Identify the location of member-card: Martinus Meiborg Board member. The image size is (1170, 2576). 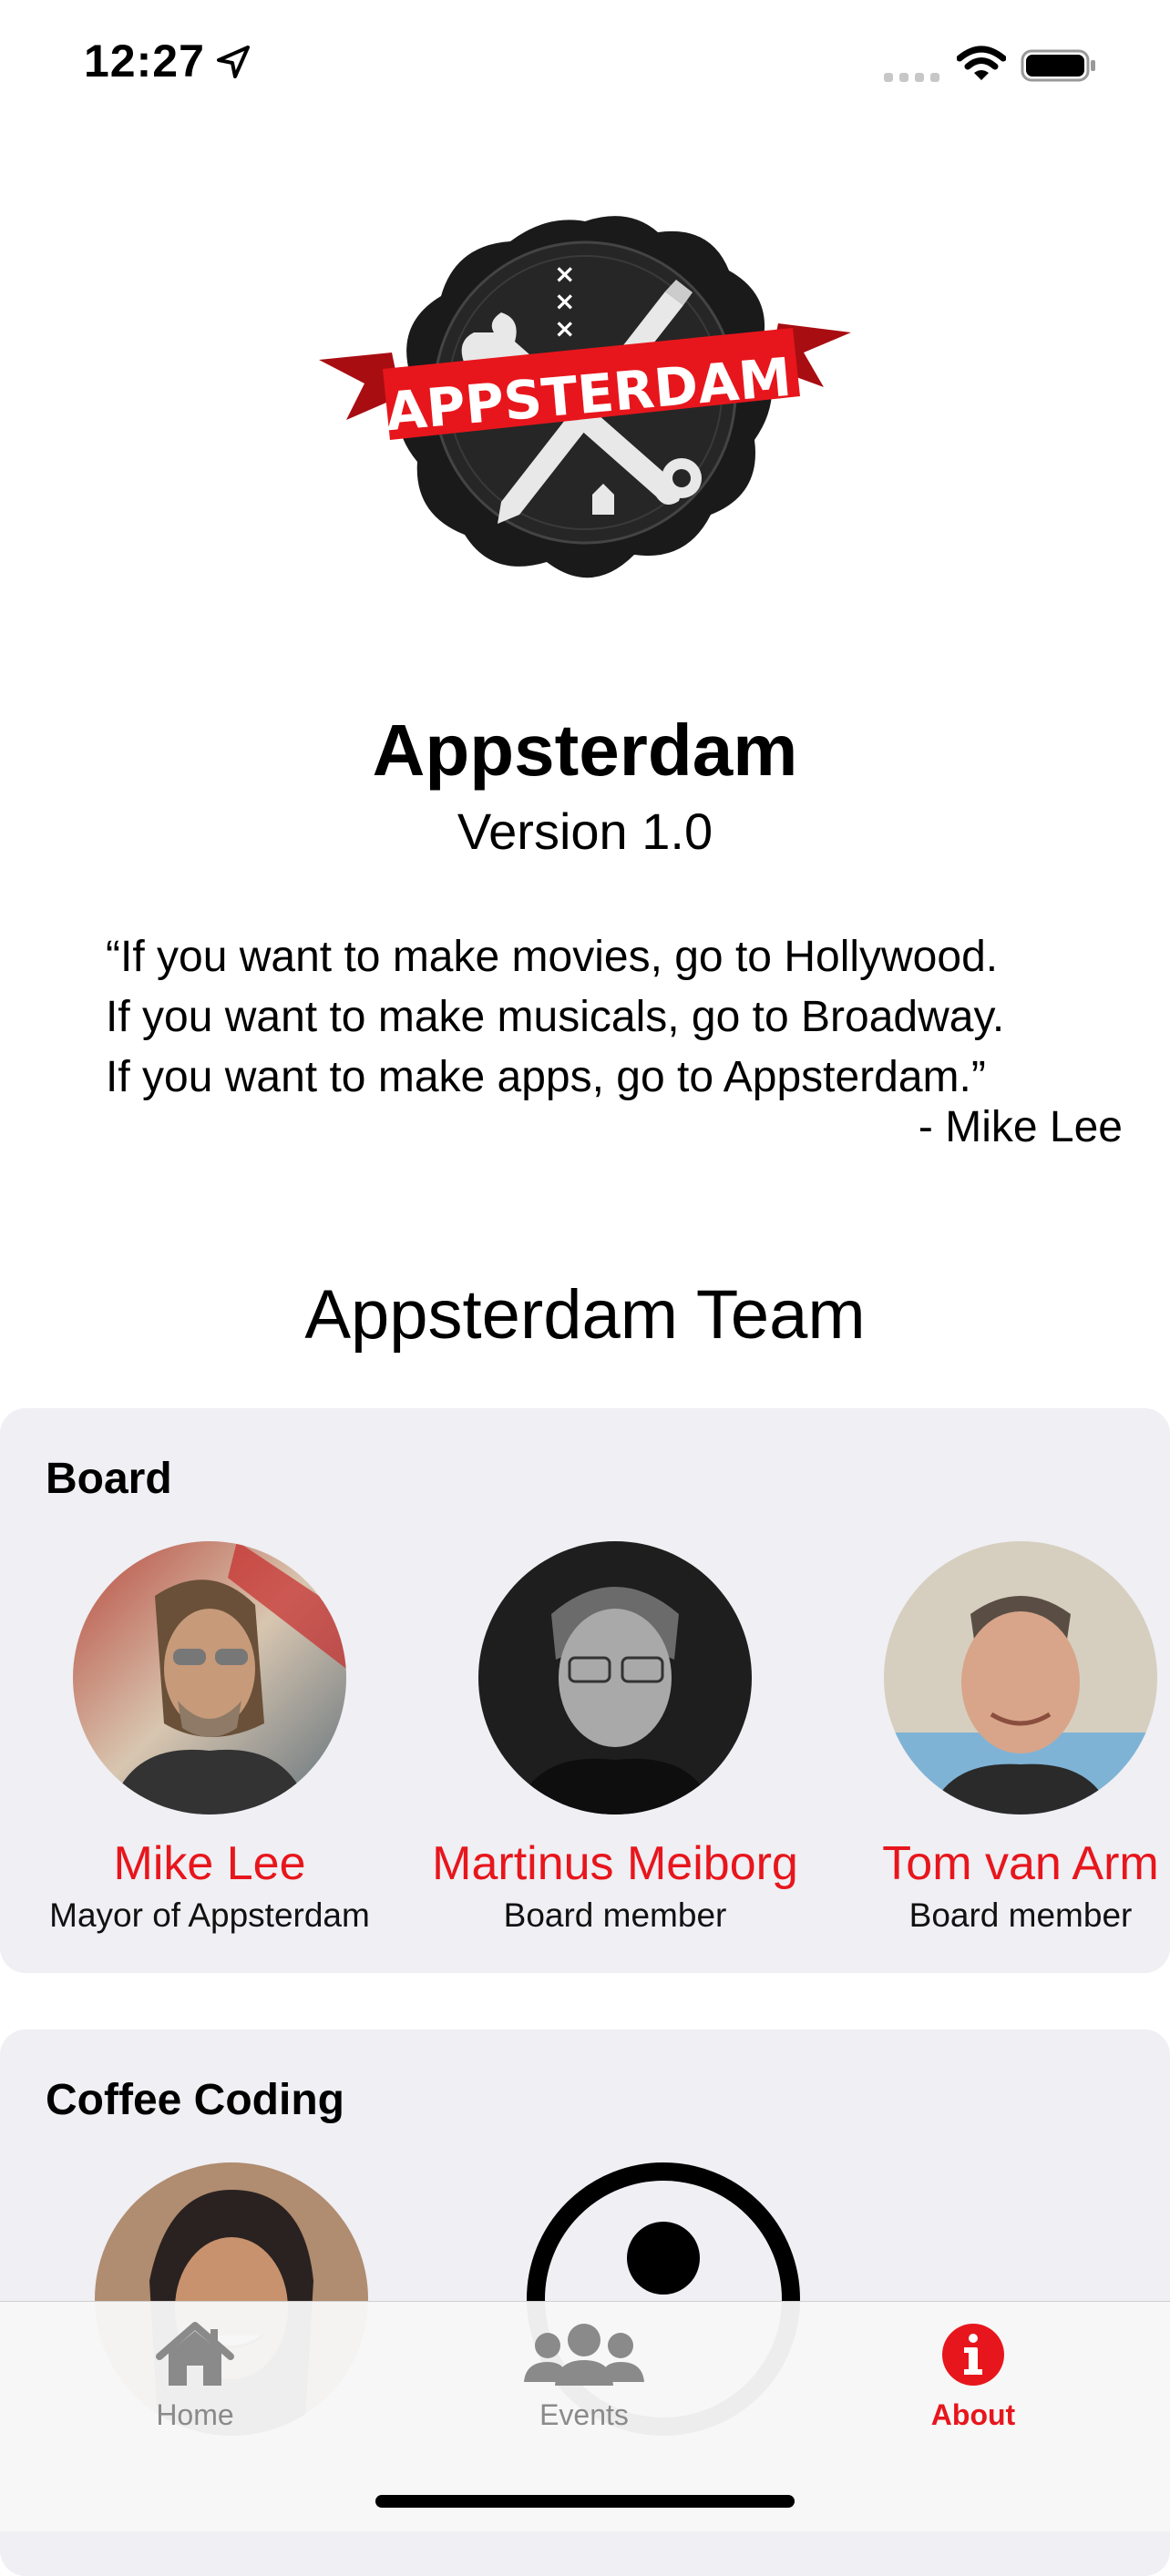
(616, 1738).